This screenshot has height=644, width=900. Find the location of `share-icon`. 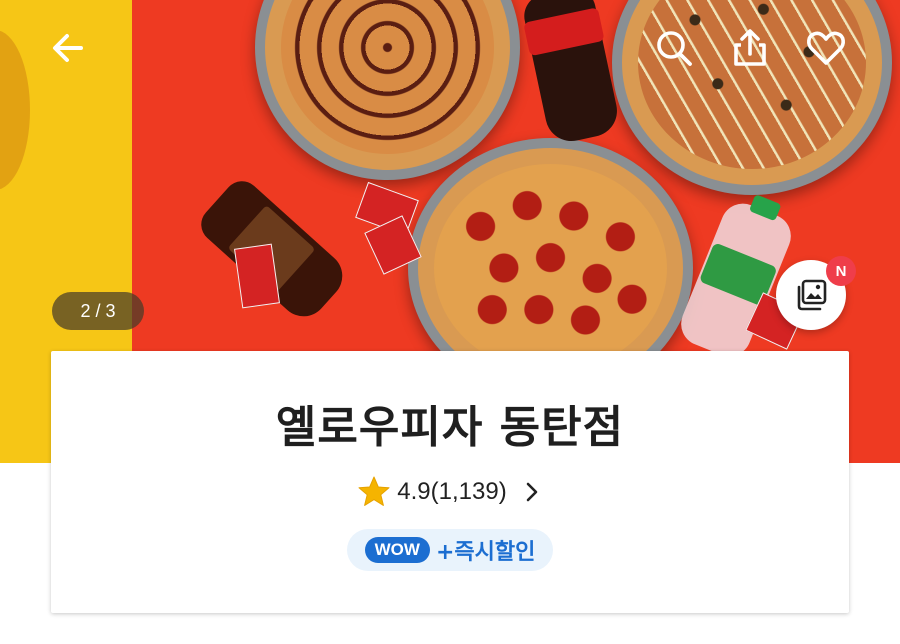

share-icon is located at coordinates (750, 47).